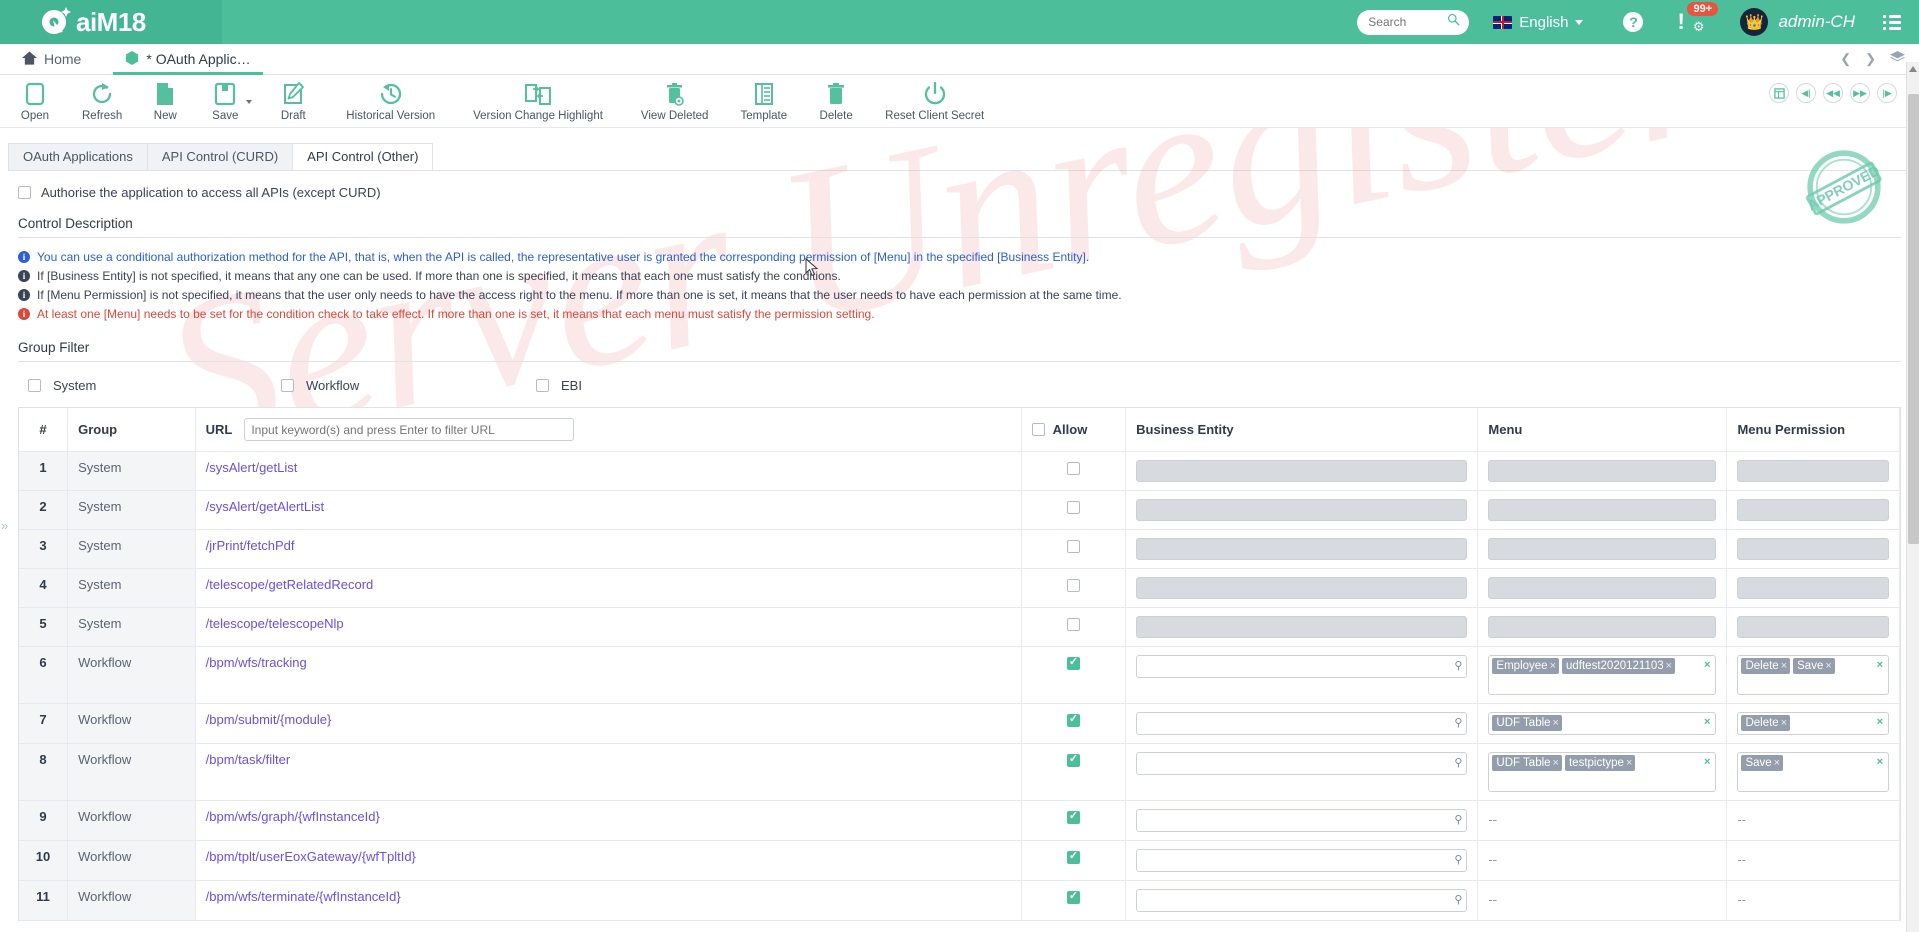 Image resolution: width=1919 pixels, height=932 pixels. Describe the element at coordinates (1845, 59) in the screenshot. I see `chevron-left-icon: ❮` at that location.